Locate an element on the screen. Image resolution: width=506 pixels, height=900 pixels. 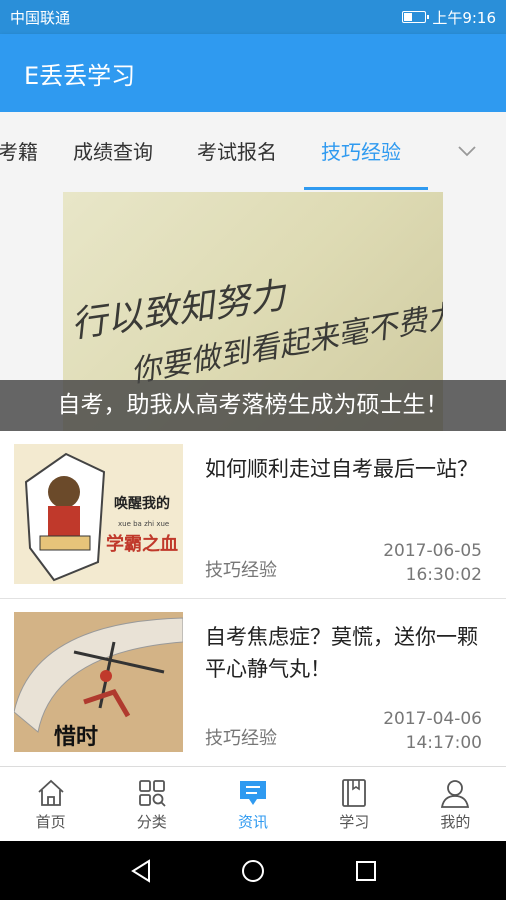
article-date: 2017-06-05 16:30:02 is located at coordinates (417, 563).